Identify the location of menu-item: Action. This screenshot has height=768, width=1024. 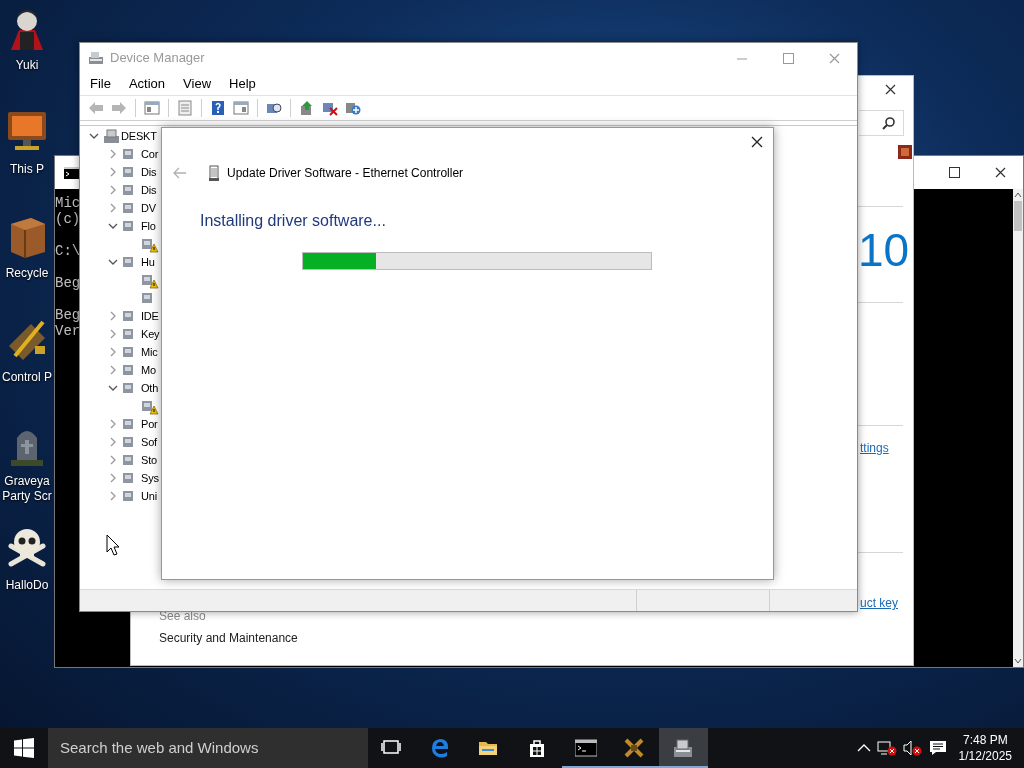
(147, 84).